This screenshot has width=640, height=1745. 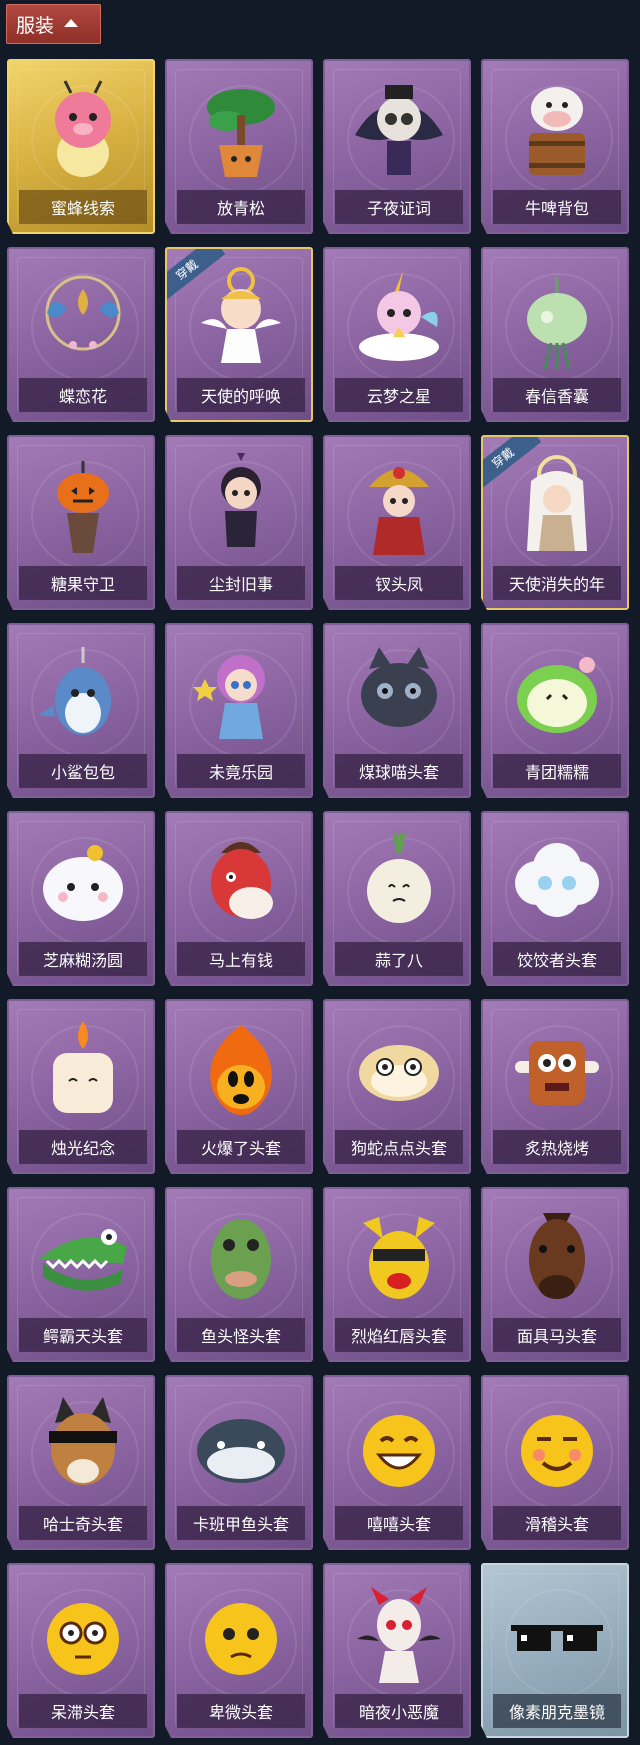 What do you see at coordinates (399, 511) in the screenshot?
I see `phoenix-crown-icon` at bounding box center [399, 511].